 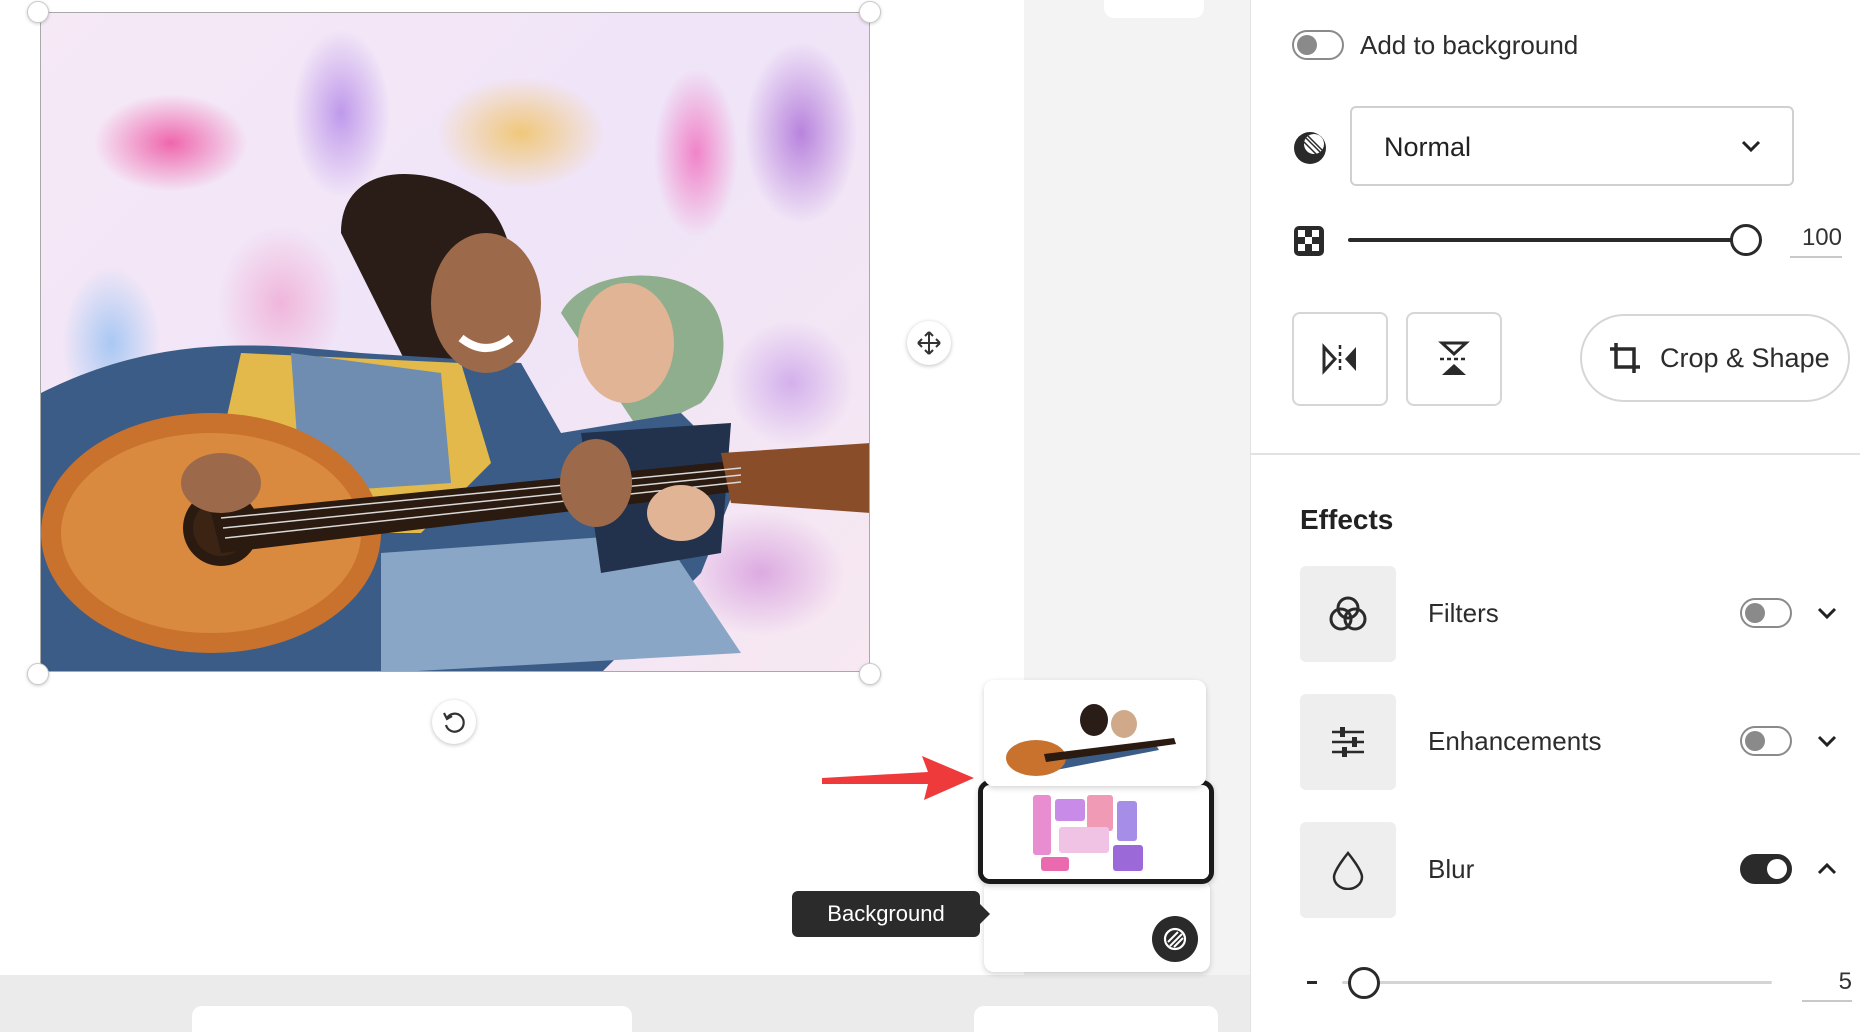 I want to click on flip-horizontal-icon, so click(x=1339, y=359).